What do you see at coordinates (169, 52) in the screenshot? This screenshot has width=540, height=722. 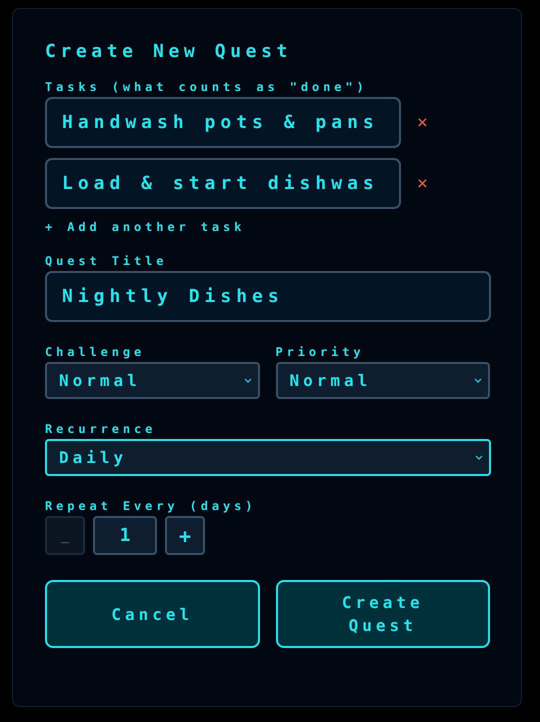 I see `dialog-title: Create New Quest` at bounding box center [169, 52].